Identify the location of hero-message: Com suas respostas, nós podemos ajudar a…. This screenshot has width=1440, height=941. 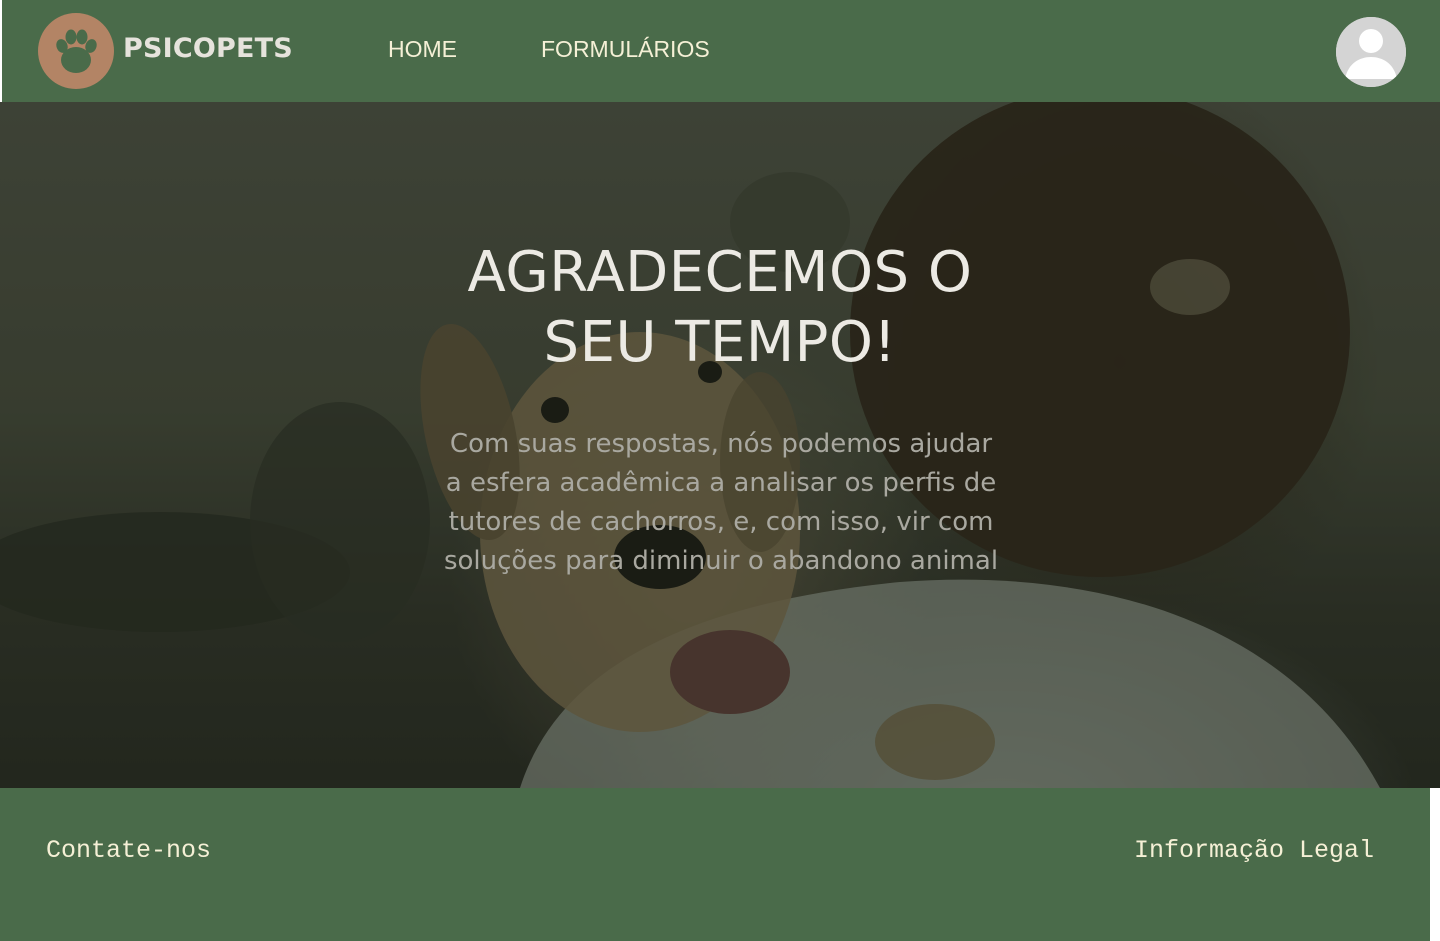
(721, 502).